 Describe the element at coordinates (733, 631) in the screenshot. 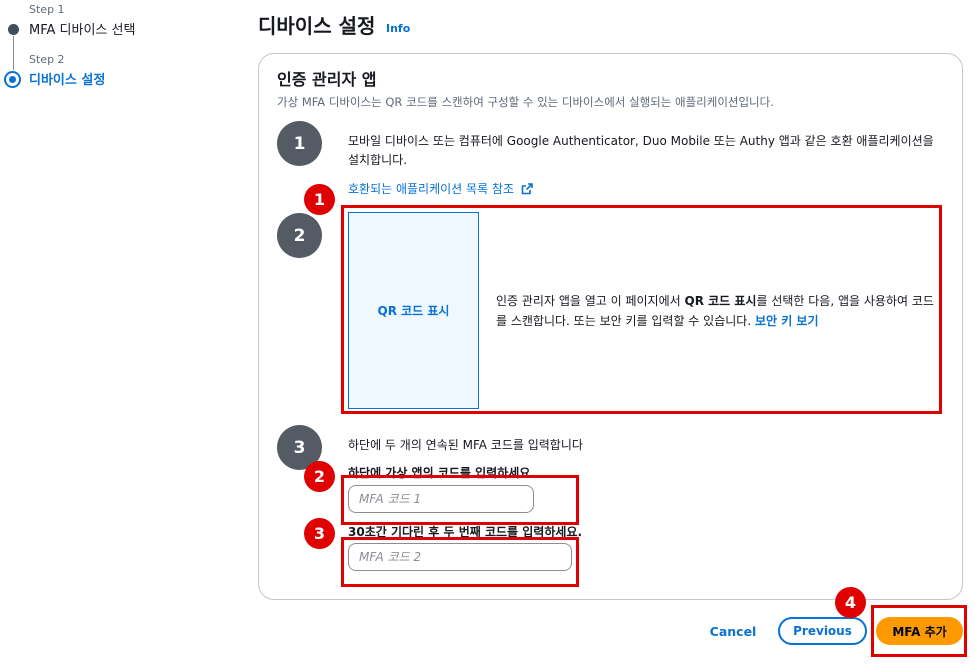

I see `cancel-button: Cancel` at that location.